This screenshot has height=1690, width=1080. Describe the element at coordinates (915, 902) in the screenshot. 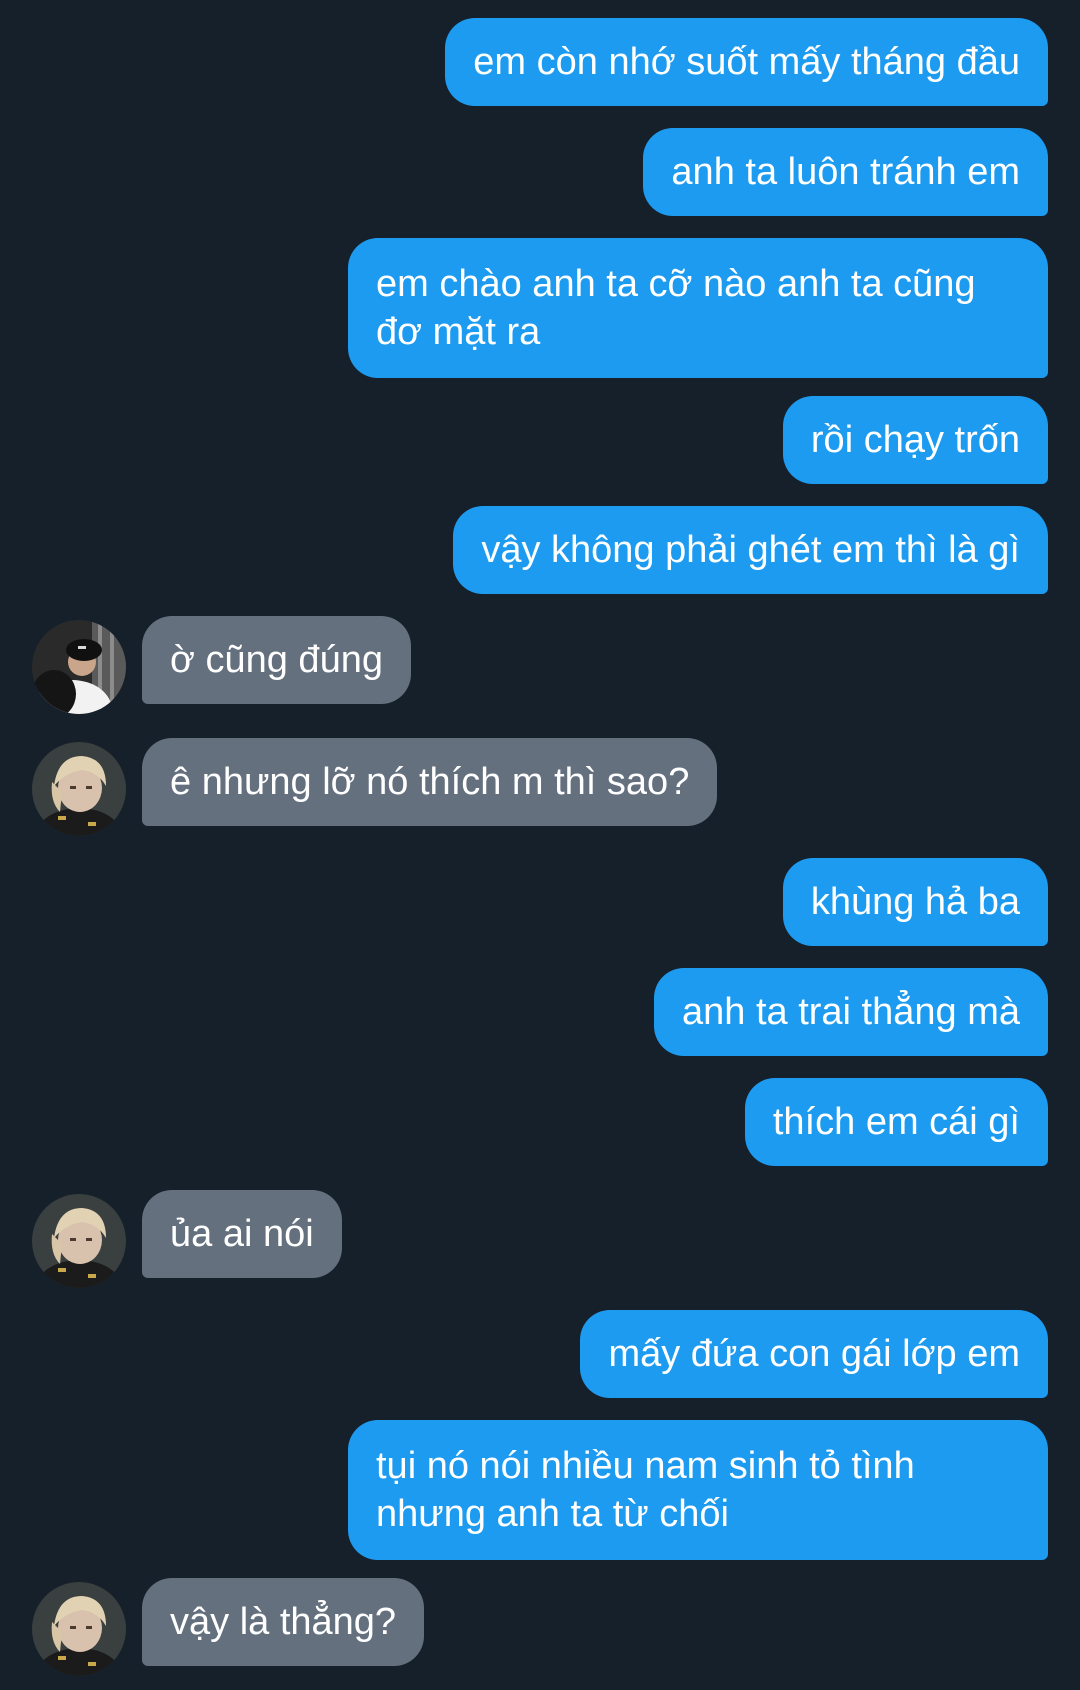

I see `message-outgoing: khùng hả ba` at that location.